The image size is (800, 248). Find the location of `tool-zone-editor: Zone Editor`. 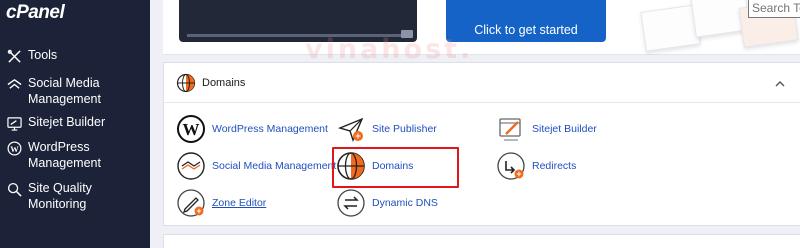

tool-zone-editor: Zone Editor is located at coordinates (221, 203).